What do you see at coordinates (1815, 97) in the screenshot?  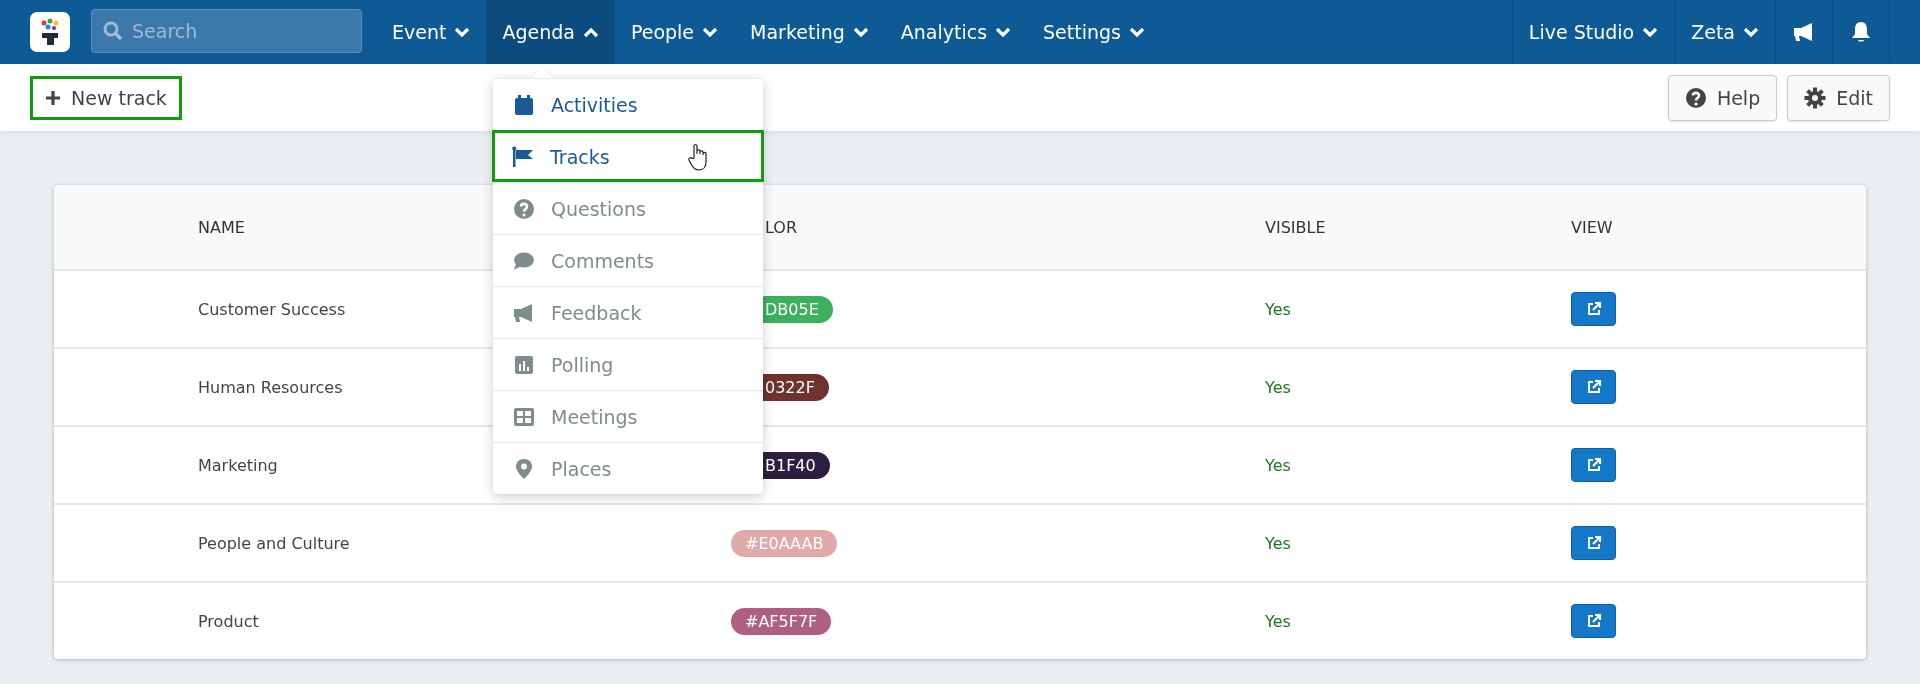 I see `gear-icon` at bounding box center [1815, 97].